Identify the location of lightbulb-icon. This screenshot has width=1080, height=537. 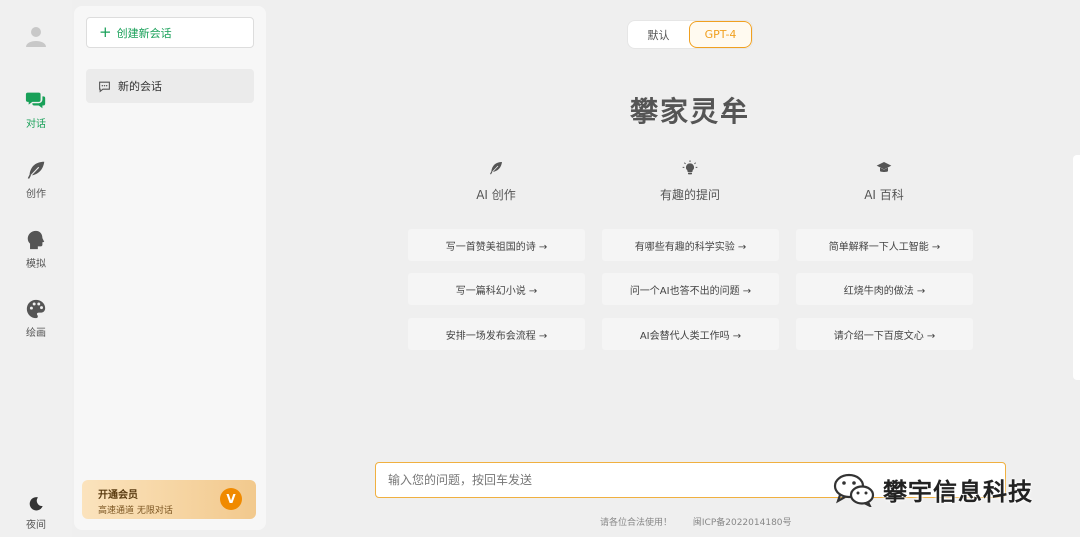
(690, 167).